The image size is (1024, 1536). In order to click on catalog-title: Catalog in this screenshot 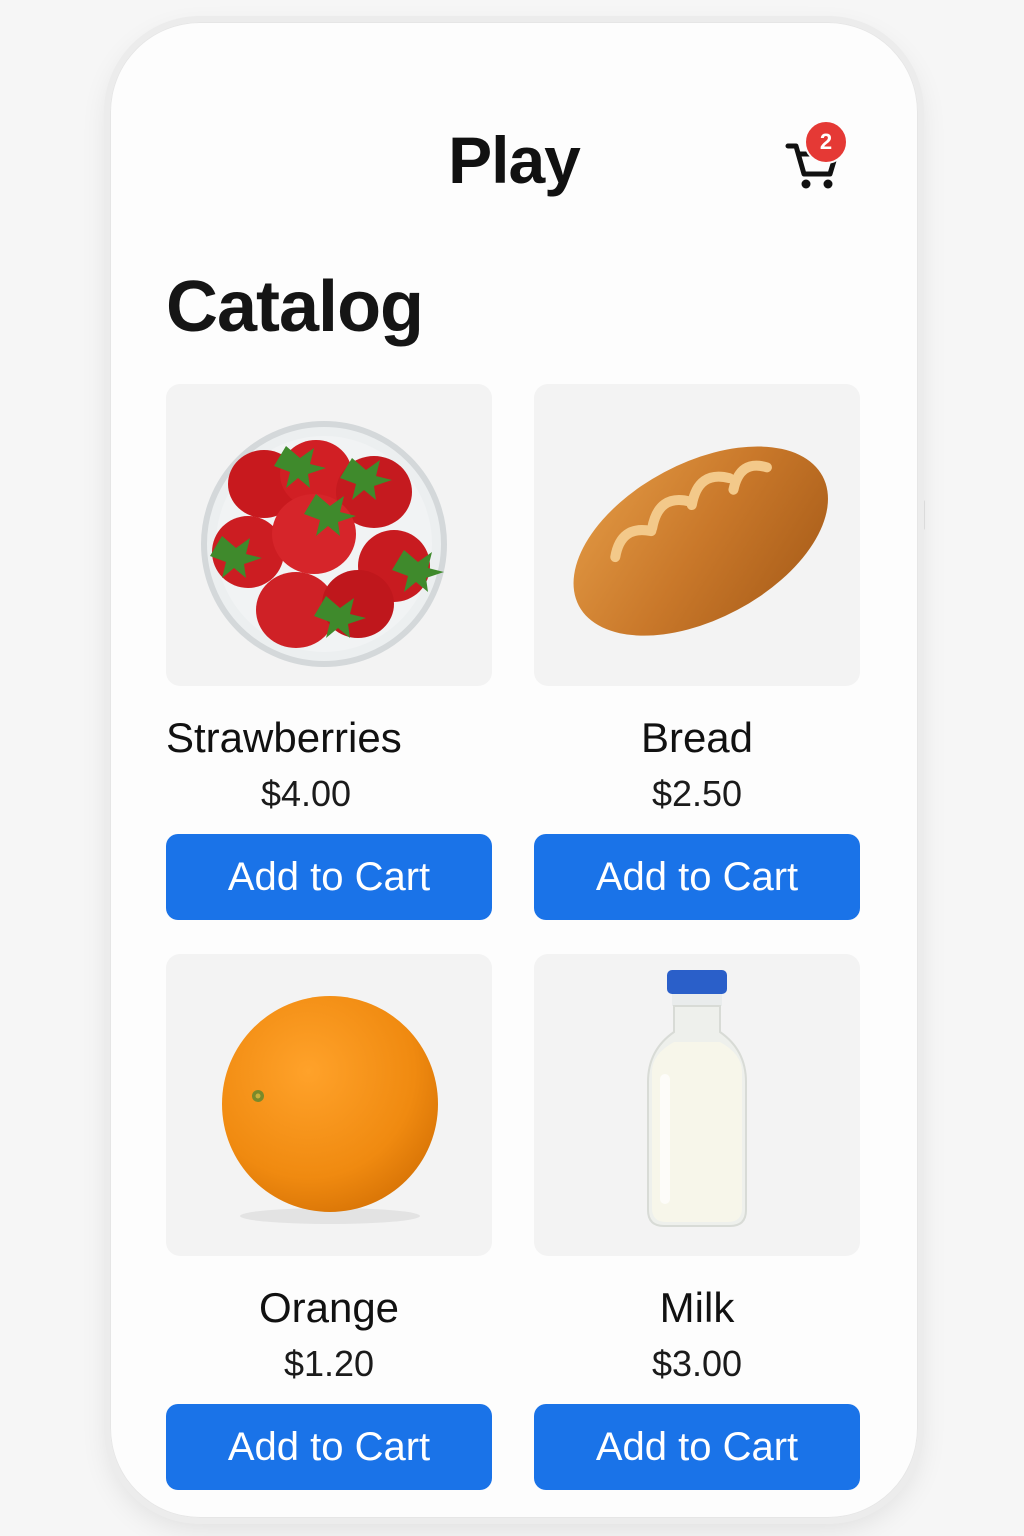, I will do `click(295, 307)`.